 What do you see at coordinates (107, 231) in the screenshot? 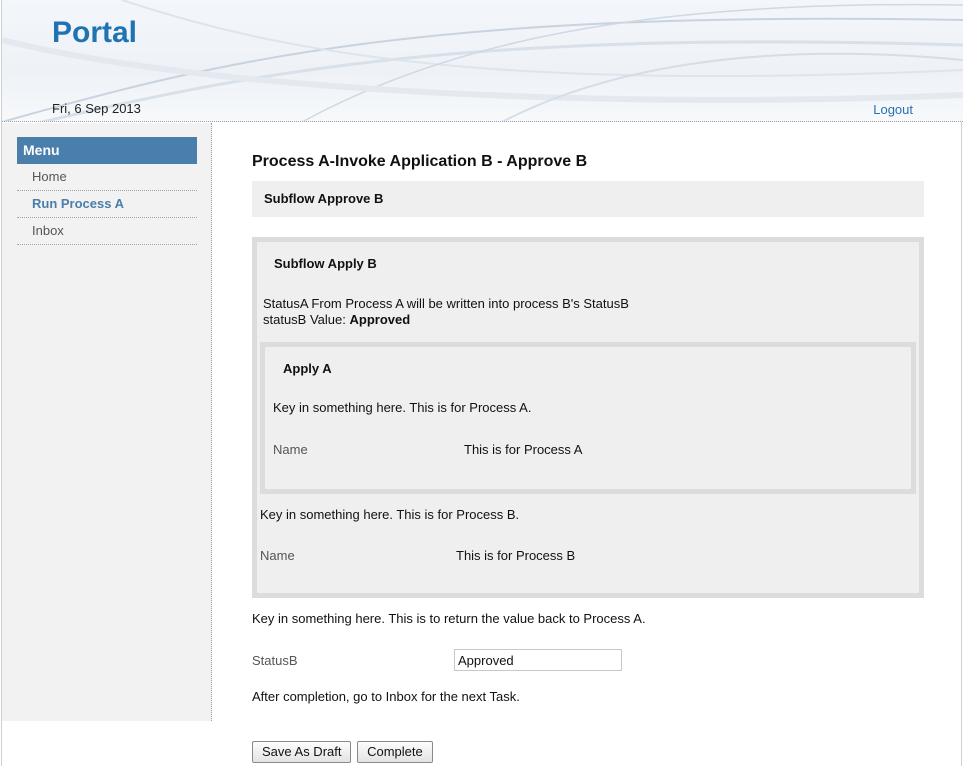
I see `sidebar-item-inbox: Inbox` at bounding box center [107, 231].